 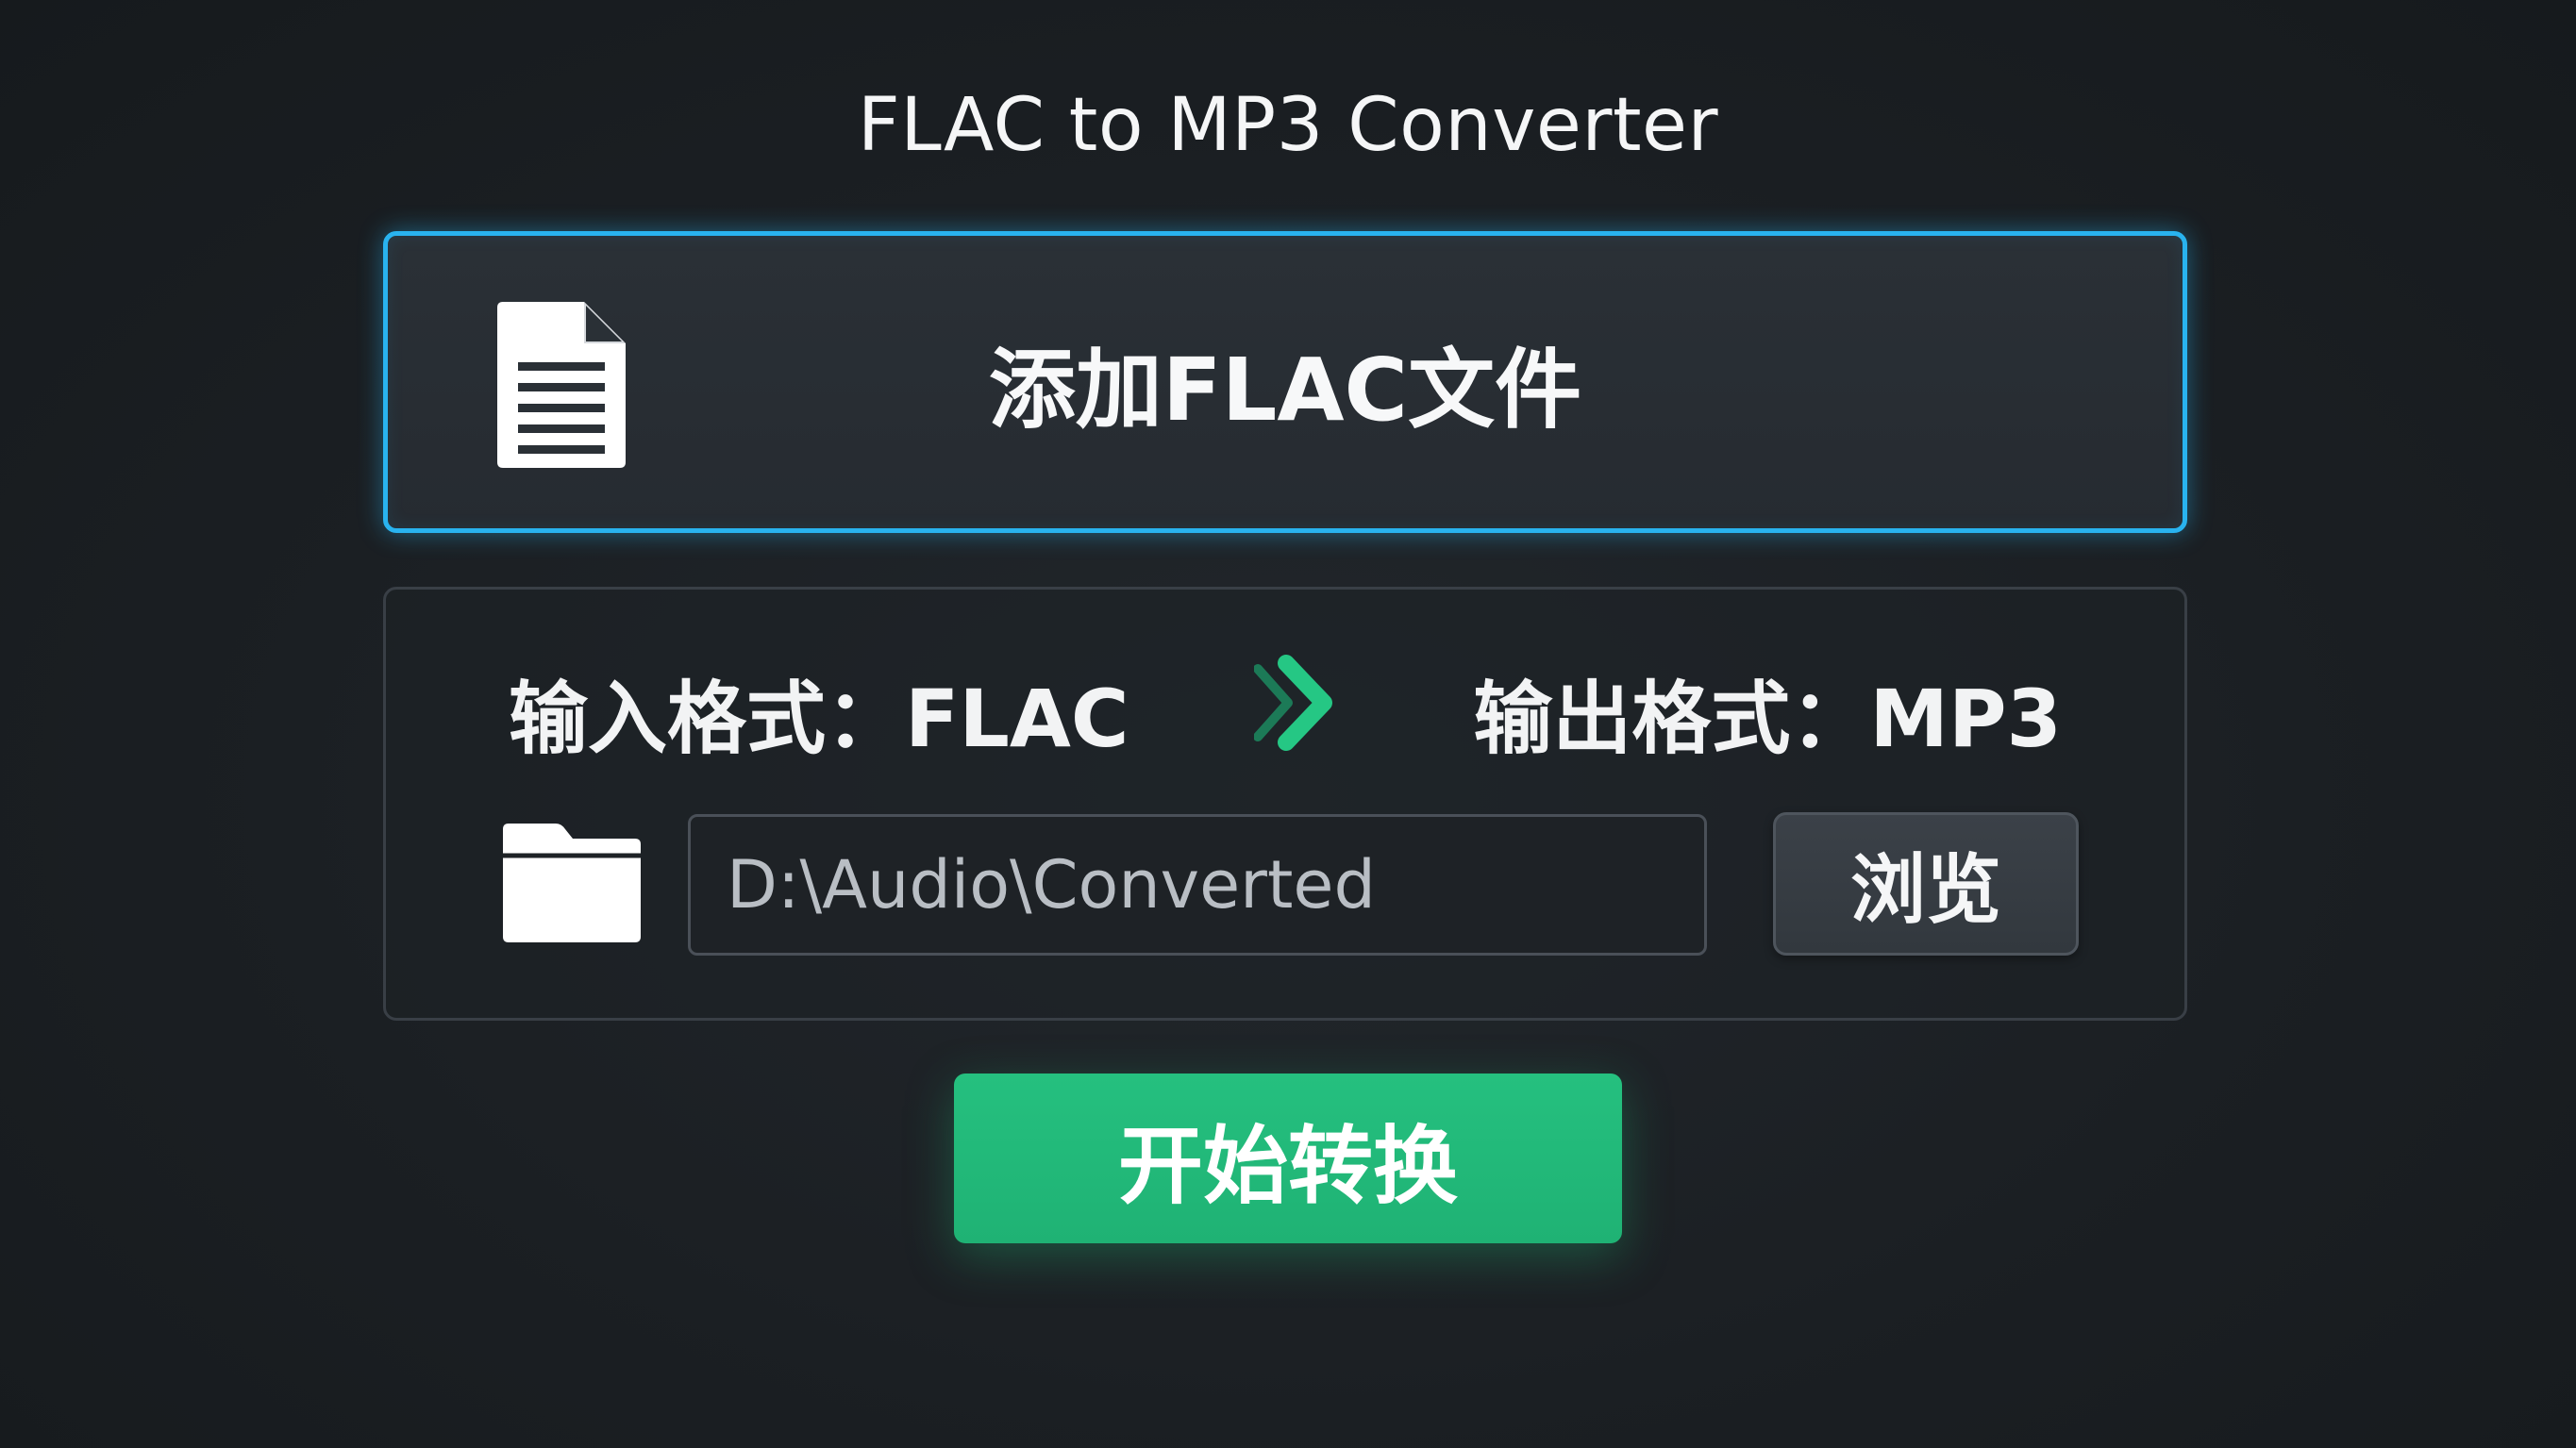 I want to click on output-path-input, so click(x=1197, y=885).